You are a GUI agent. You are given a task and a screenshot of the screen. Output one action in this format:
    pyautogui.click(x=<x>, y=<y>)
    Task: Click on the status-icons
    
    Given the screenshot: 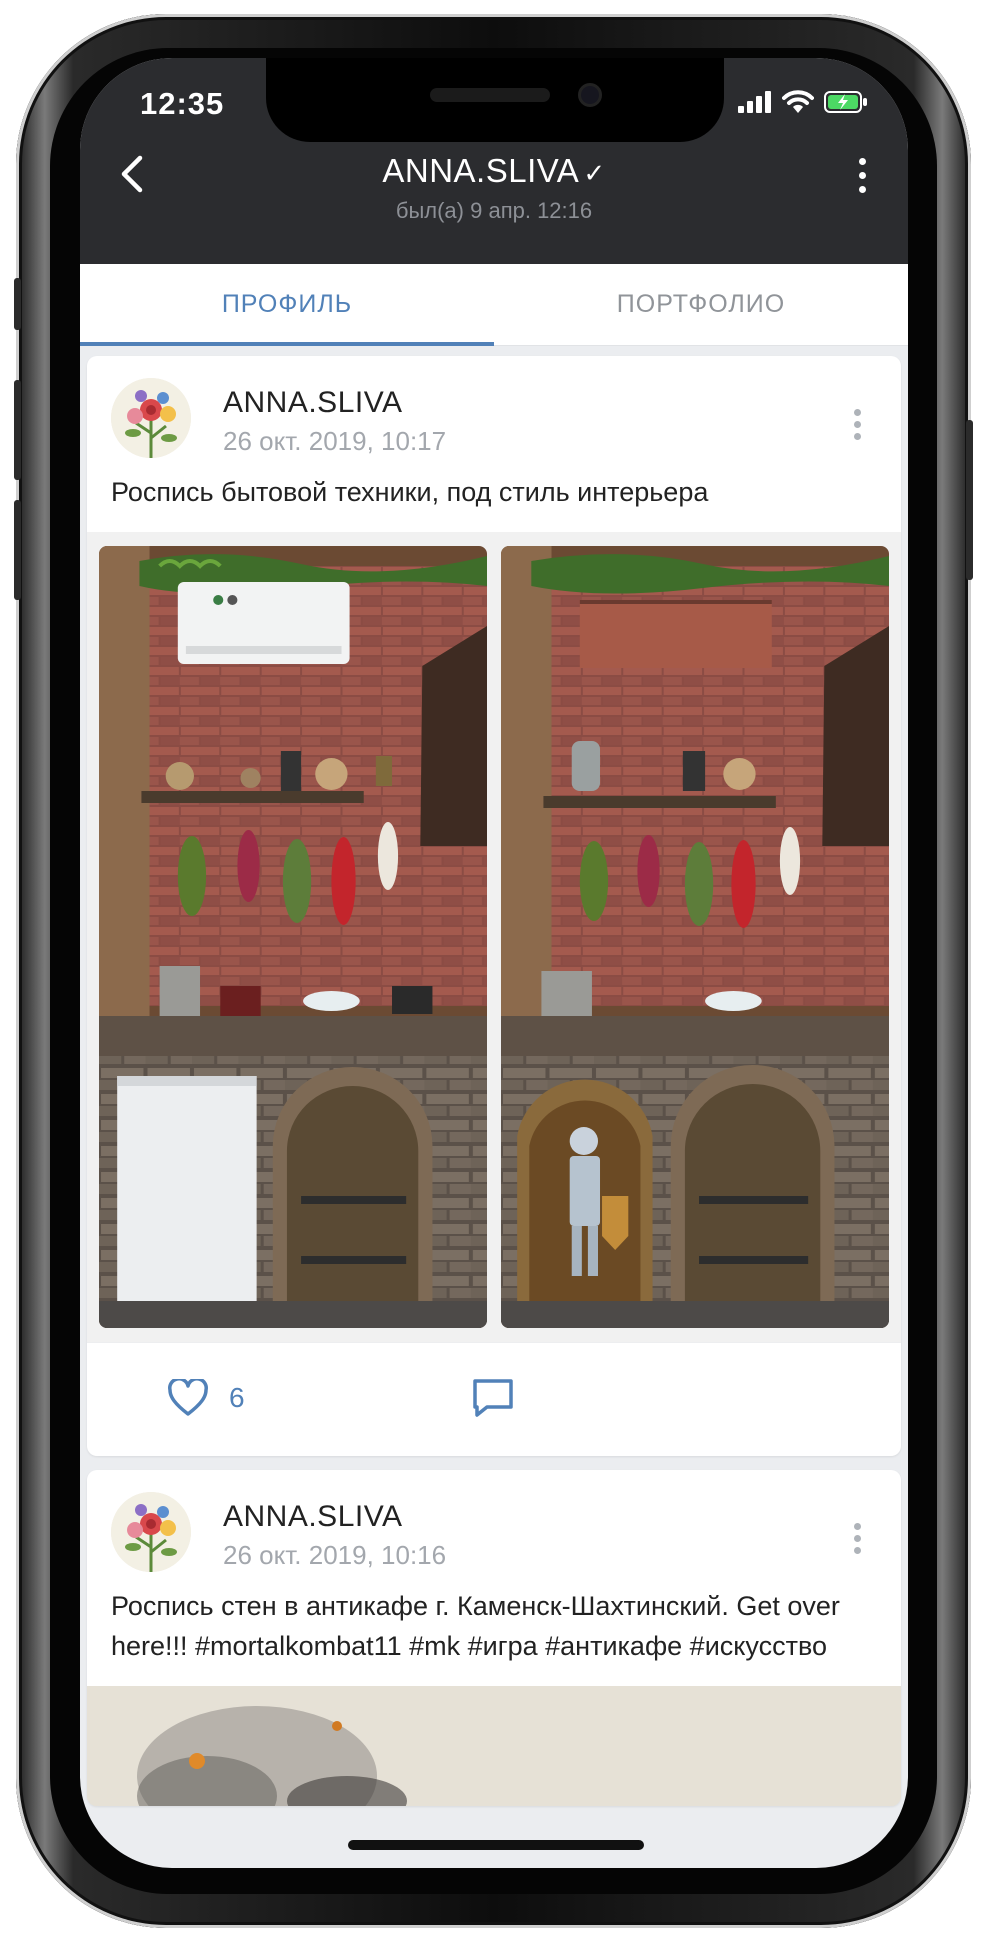 What is the action you would take?
    pyautogui.click(x=803, y=102)
    